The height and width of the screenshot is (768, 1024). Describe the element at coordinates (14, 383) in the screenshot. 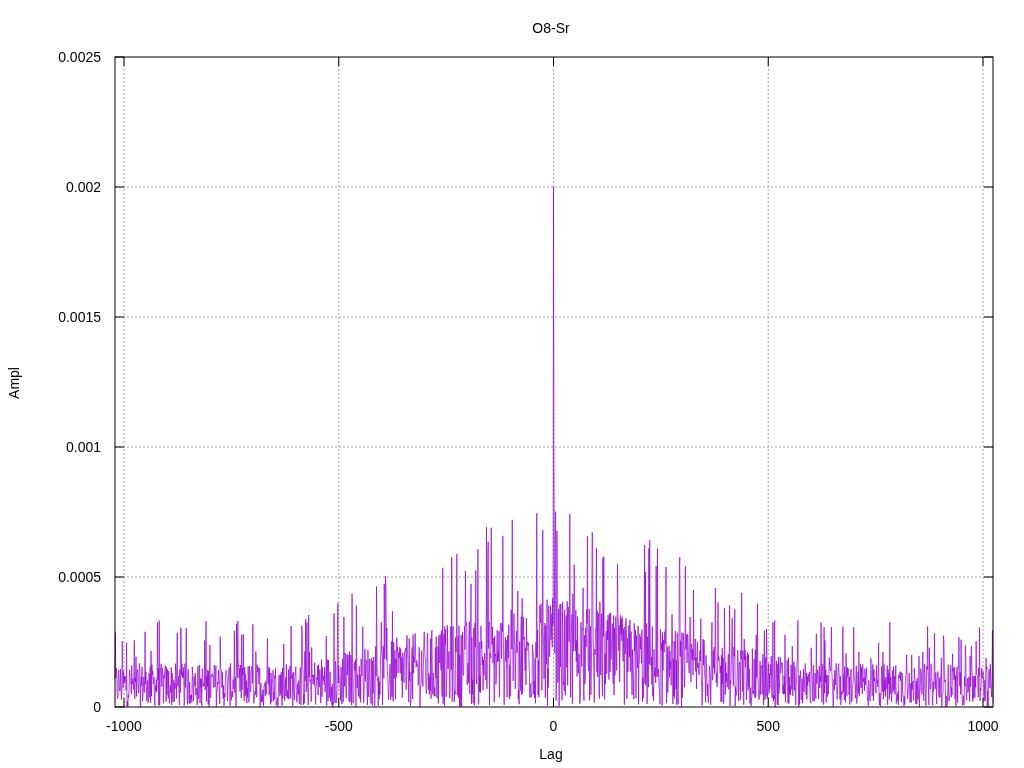

I see `y-axis-label: Ampl` at that location.